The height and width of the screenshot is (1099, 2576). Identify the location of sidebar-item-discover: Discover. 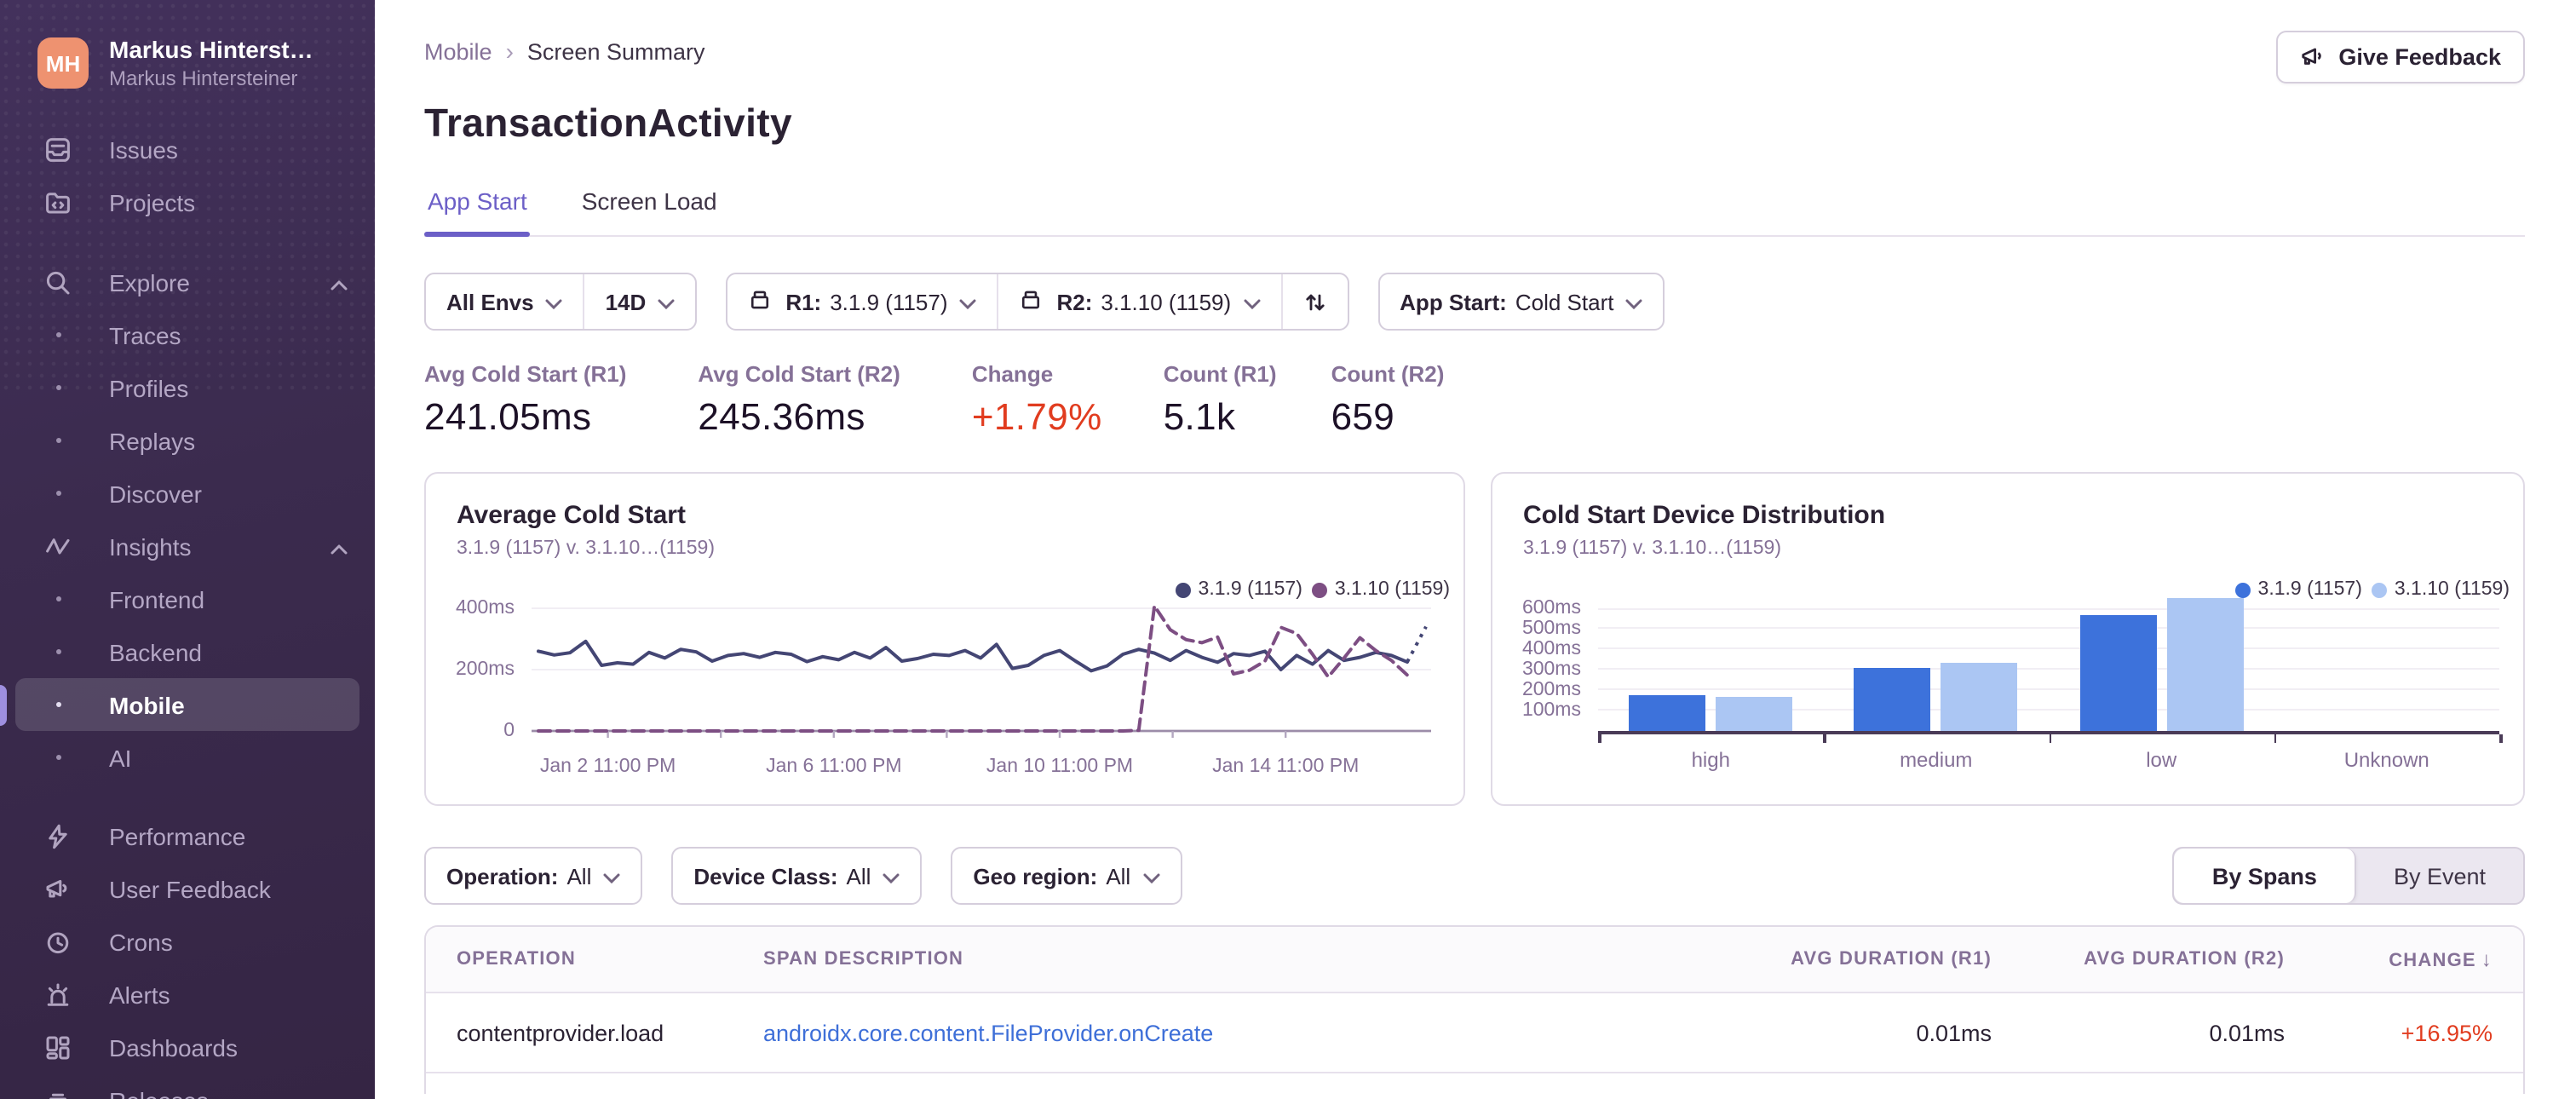
(188, 494).